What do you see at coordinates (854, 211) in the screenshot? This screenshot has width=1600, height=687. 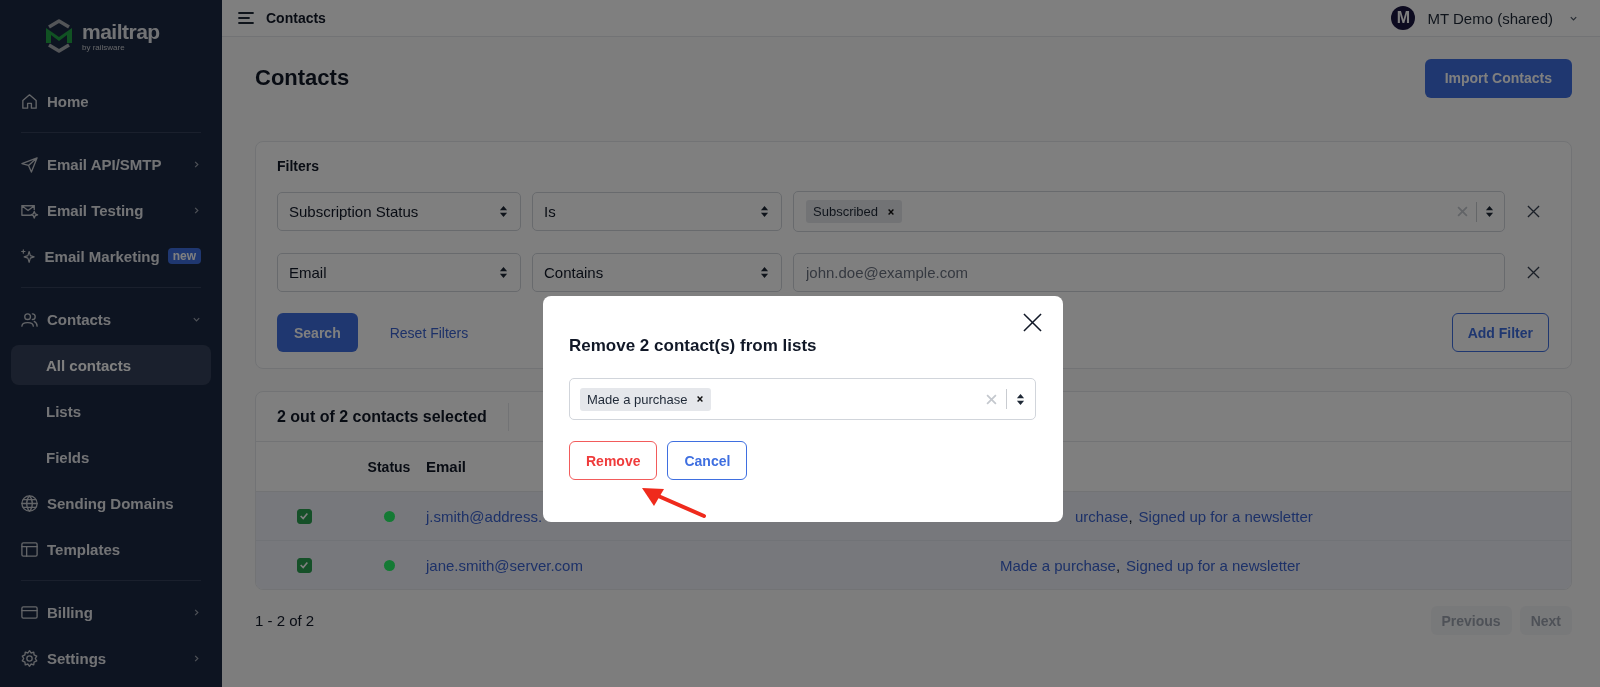 I see `value-tag: Subscribed` at bounding box center [854, 211].